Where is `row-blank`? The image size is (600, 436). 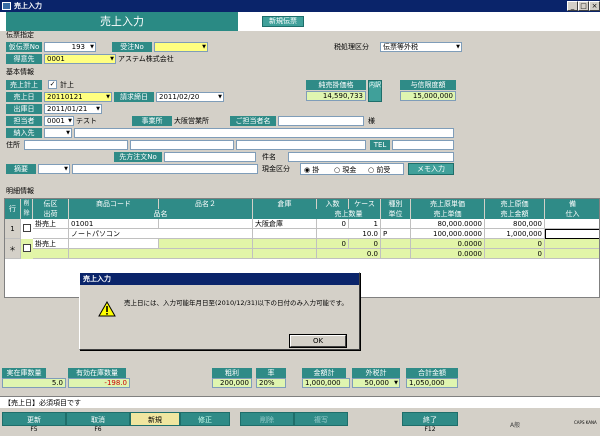
row-blank is located at coordinates (285, 234).